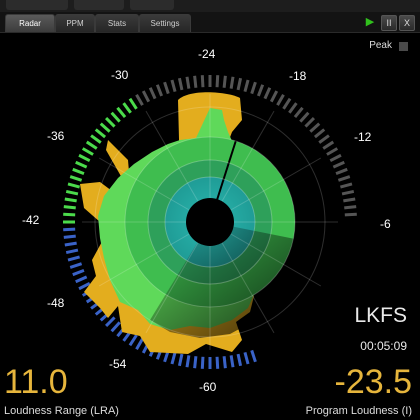  I want to click on scale-label: -24, so click(207, 54).